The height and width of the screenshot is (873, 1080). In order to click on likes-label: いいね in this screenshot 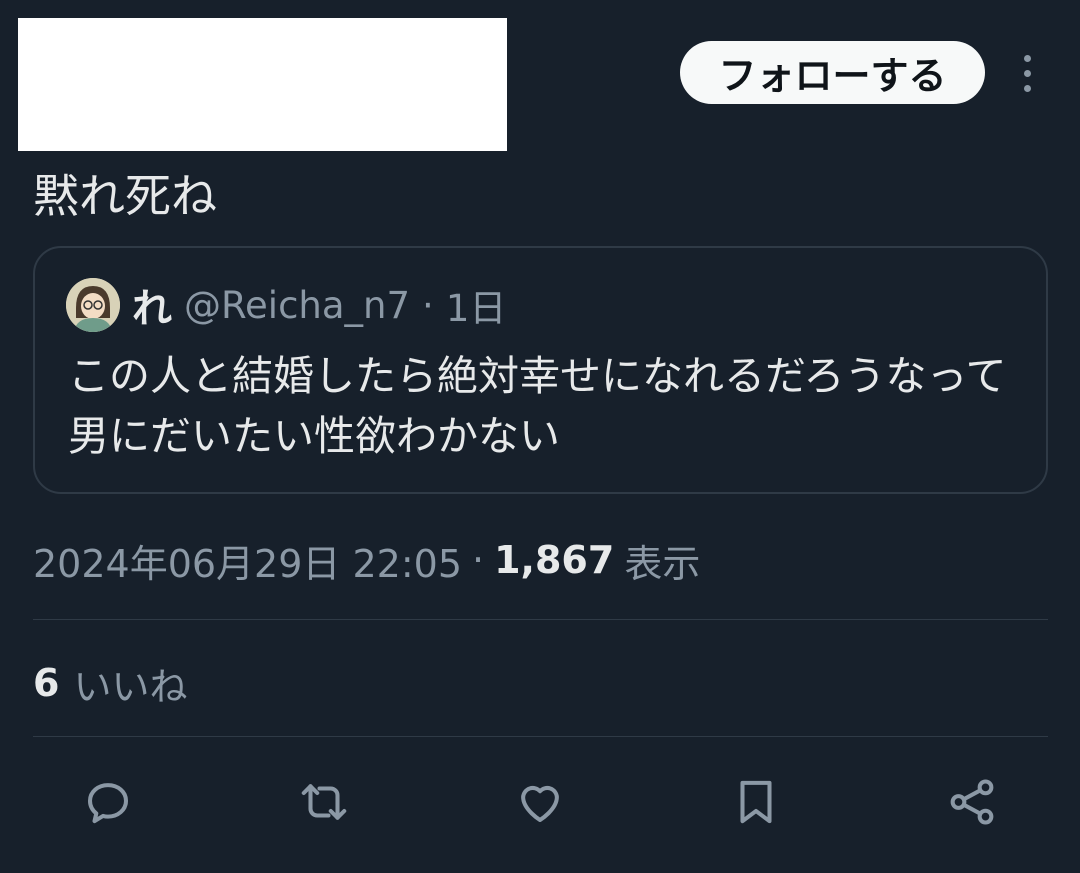, I will do `click(130, 686)`.